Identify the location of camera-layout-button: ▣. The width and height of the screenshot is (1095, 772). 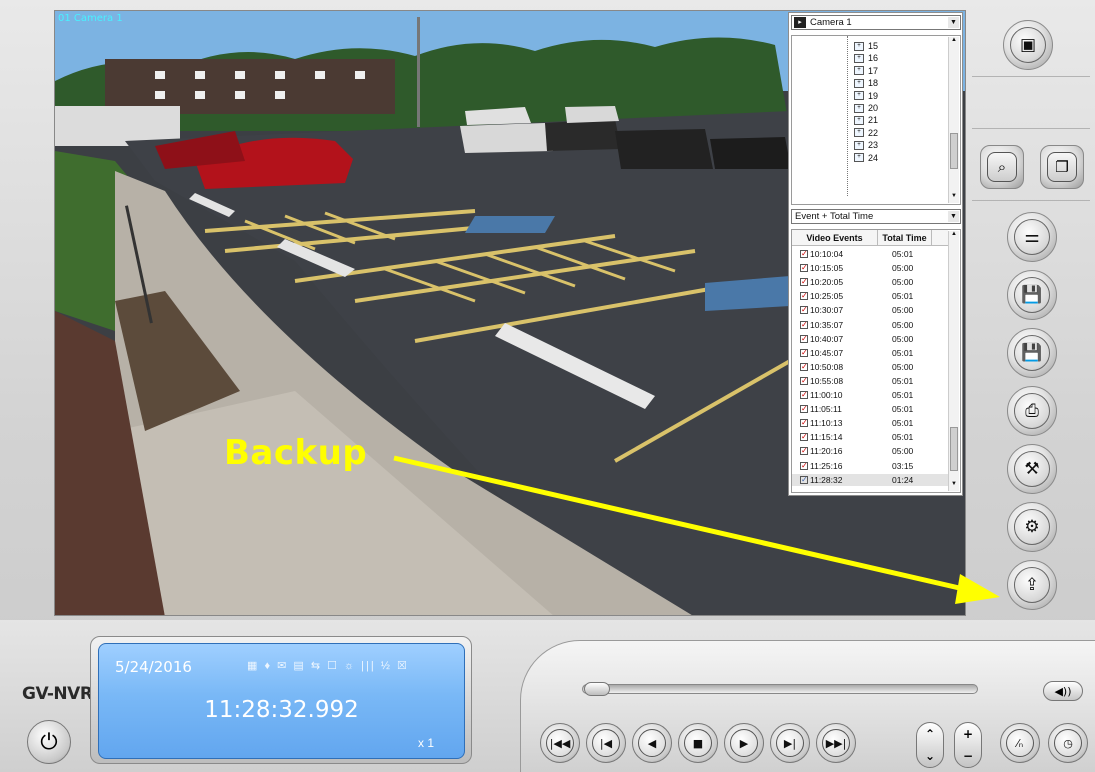
(1028, 45).